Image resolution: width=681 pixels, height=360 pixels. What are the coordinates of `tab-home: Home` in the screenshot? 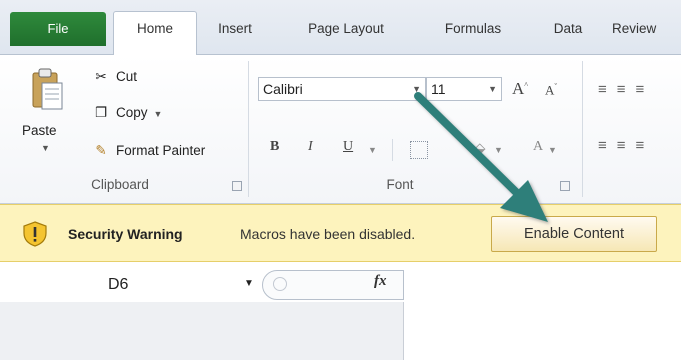 It's located at (155, 33).